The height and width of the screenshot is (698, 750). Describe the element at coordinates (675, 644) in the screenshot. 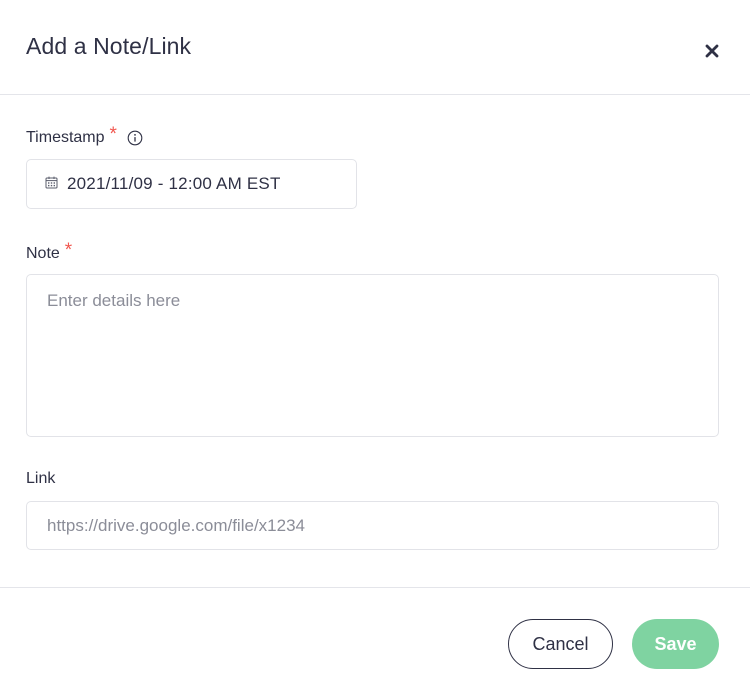

I see `save-button: Save` at that location.